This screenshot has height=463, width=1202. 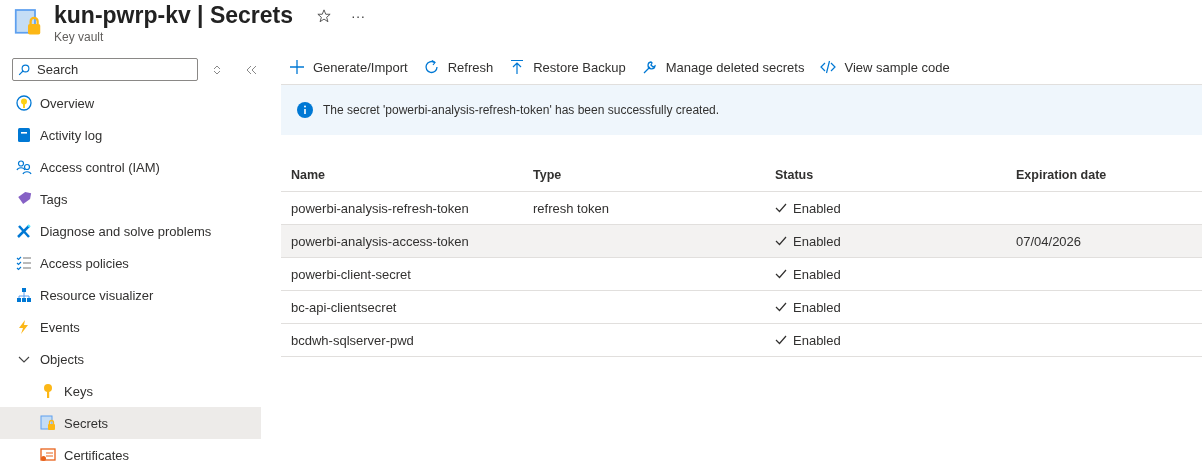 What do you see at coordinates (358, 15) in the screenshot?
I see `more-button: ···` at bounding box center [358, 15].